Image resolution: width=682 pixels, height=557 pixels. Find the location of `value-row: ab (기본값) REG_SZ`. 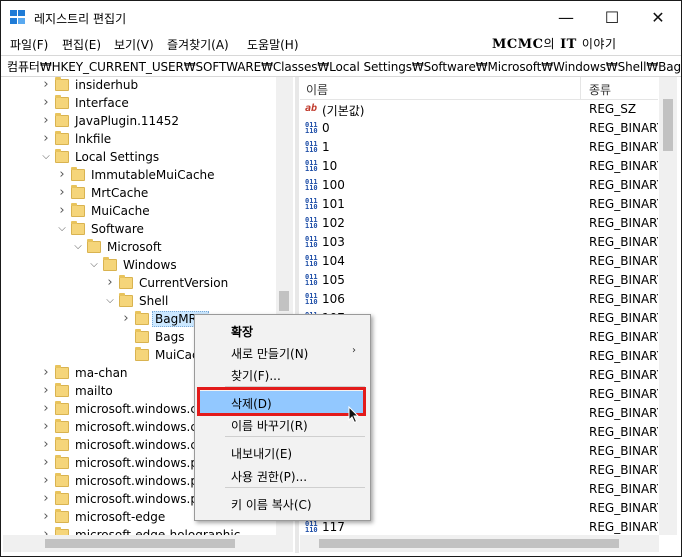

value-row: ab (기본값) REG_SZ is located at coordinates (479, 109).